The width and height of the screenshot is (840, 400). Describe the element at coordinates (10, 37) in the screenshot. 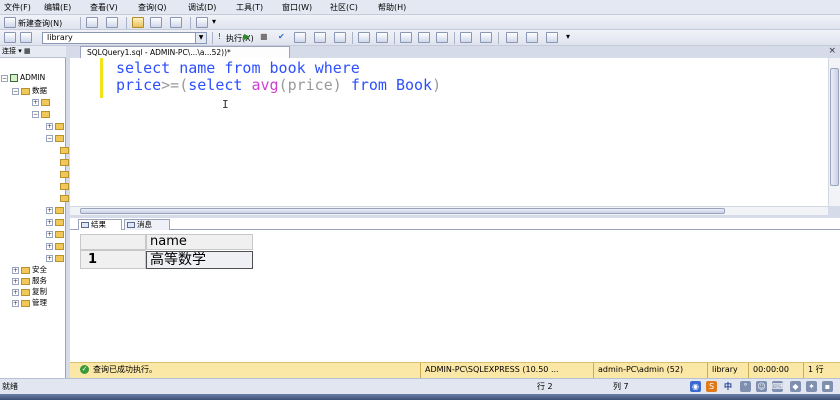

I see `connect-icon` at that location.